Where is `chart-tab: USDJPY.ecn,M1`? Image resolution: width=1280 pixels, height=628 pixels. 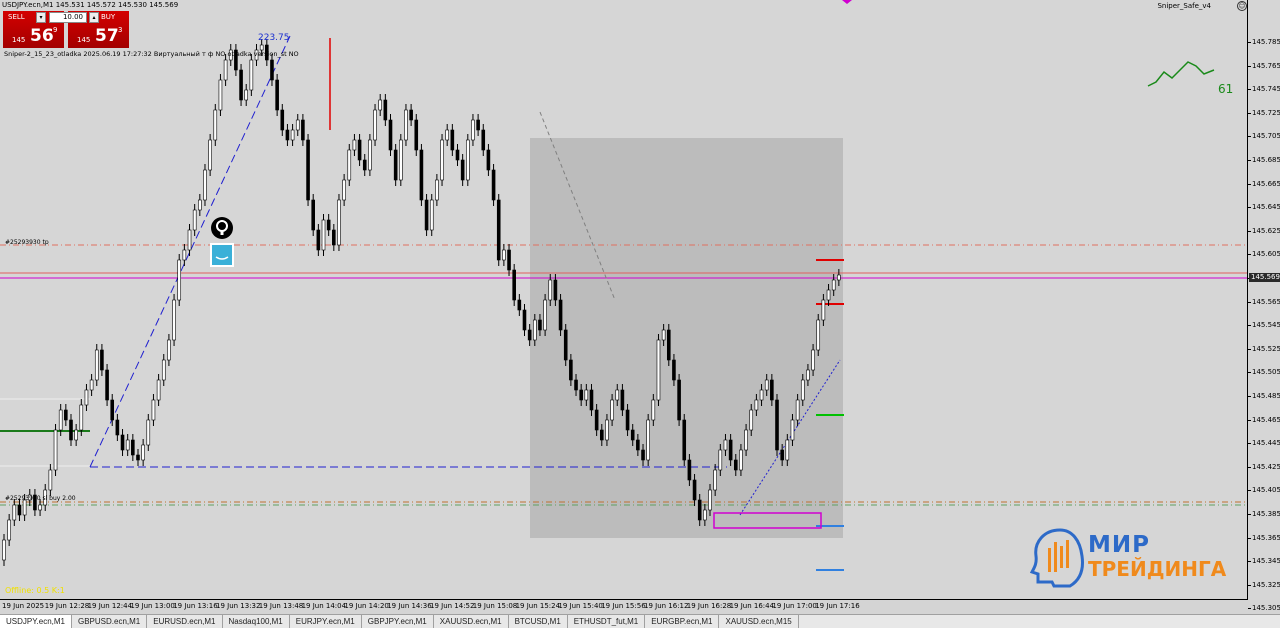
chart-tab: USDJPY.ecn,M1 is located at coordinates (36, 621).